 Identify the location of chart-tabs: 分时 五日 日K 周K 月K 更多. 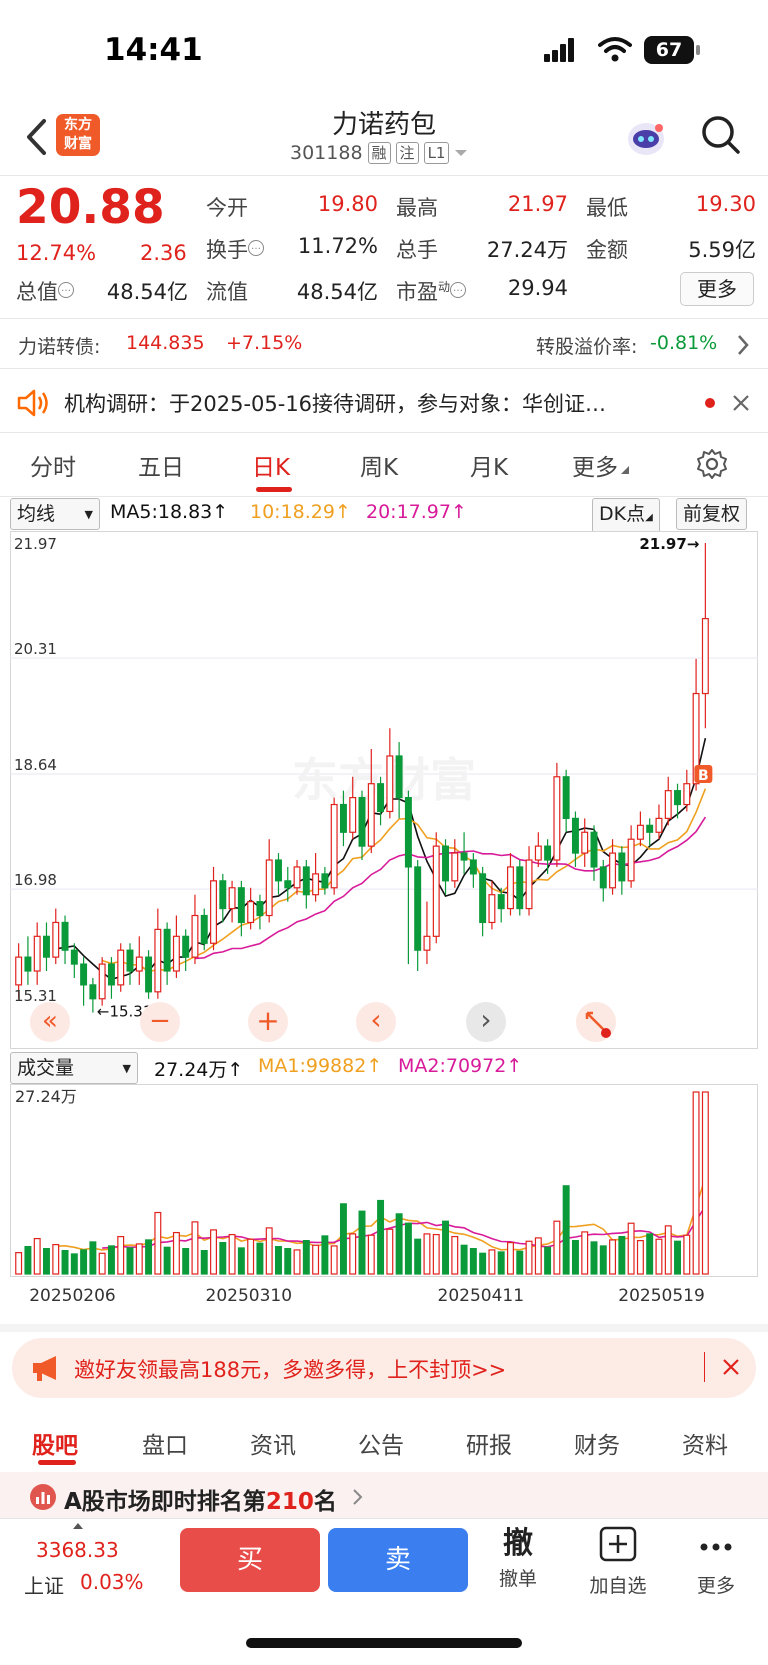
(384, 465).